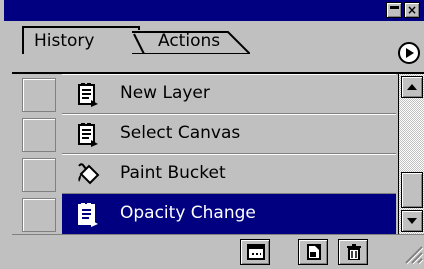 This screenshot has height=269, width=424. What do you see at coordinates (188, 213) in the screenshot?
I see `history-state-label: Opacity Change` at bounding box center [188, 213].